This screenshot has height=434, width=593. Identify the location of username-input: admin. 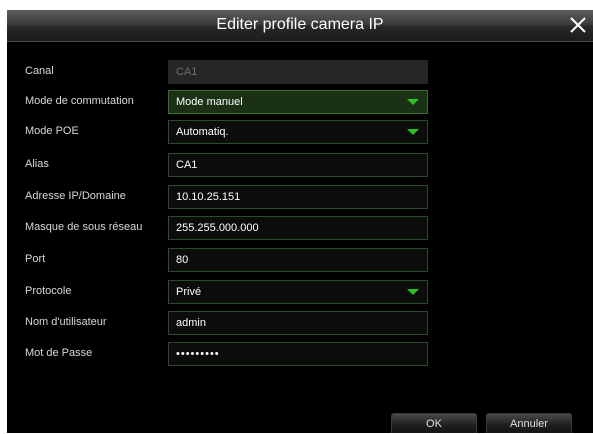
(298, 323).